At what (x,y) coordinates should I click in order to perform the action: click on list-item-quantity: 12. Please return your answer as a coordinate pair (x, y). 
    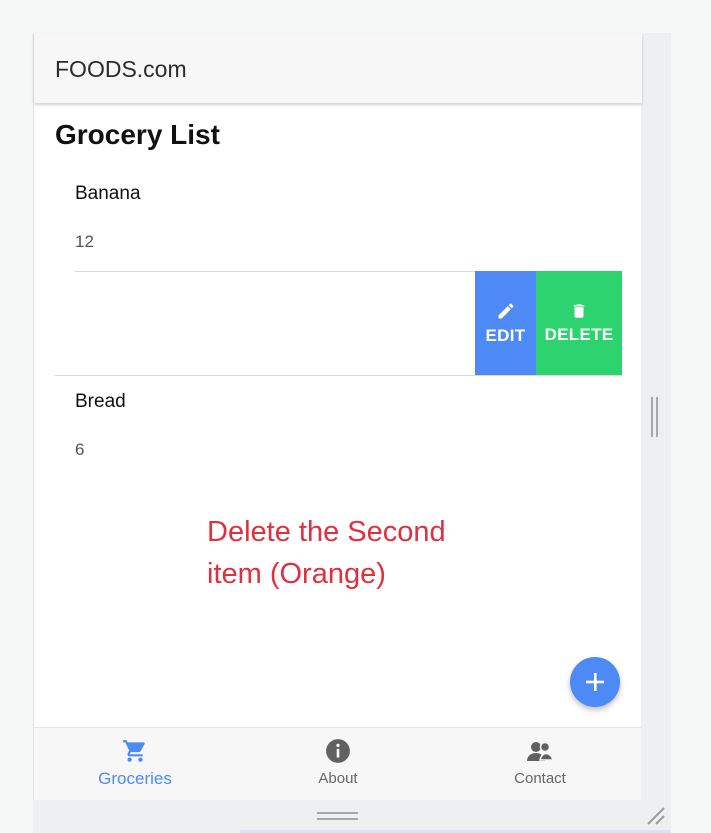
    Looking at the image, I should click on (84, 241).